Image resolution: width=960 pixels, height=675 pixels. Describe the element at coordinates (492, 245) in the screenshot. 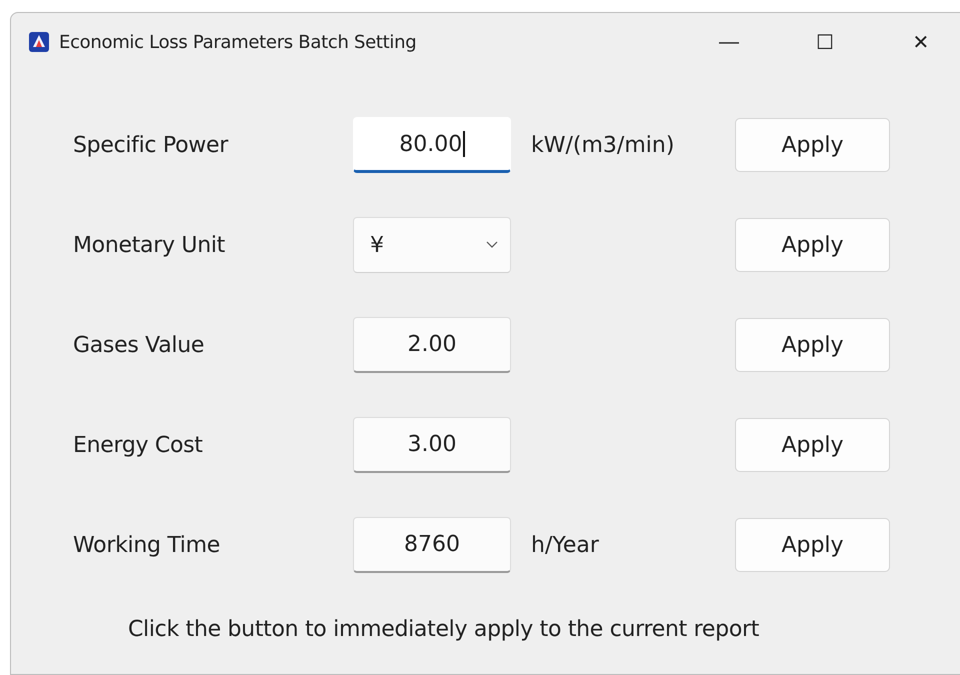

I see `chevron-down-icon` at that location.